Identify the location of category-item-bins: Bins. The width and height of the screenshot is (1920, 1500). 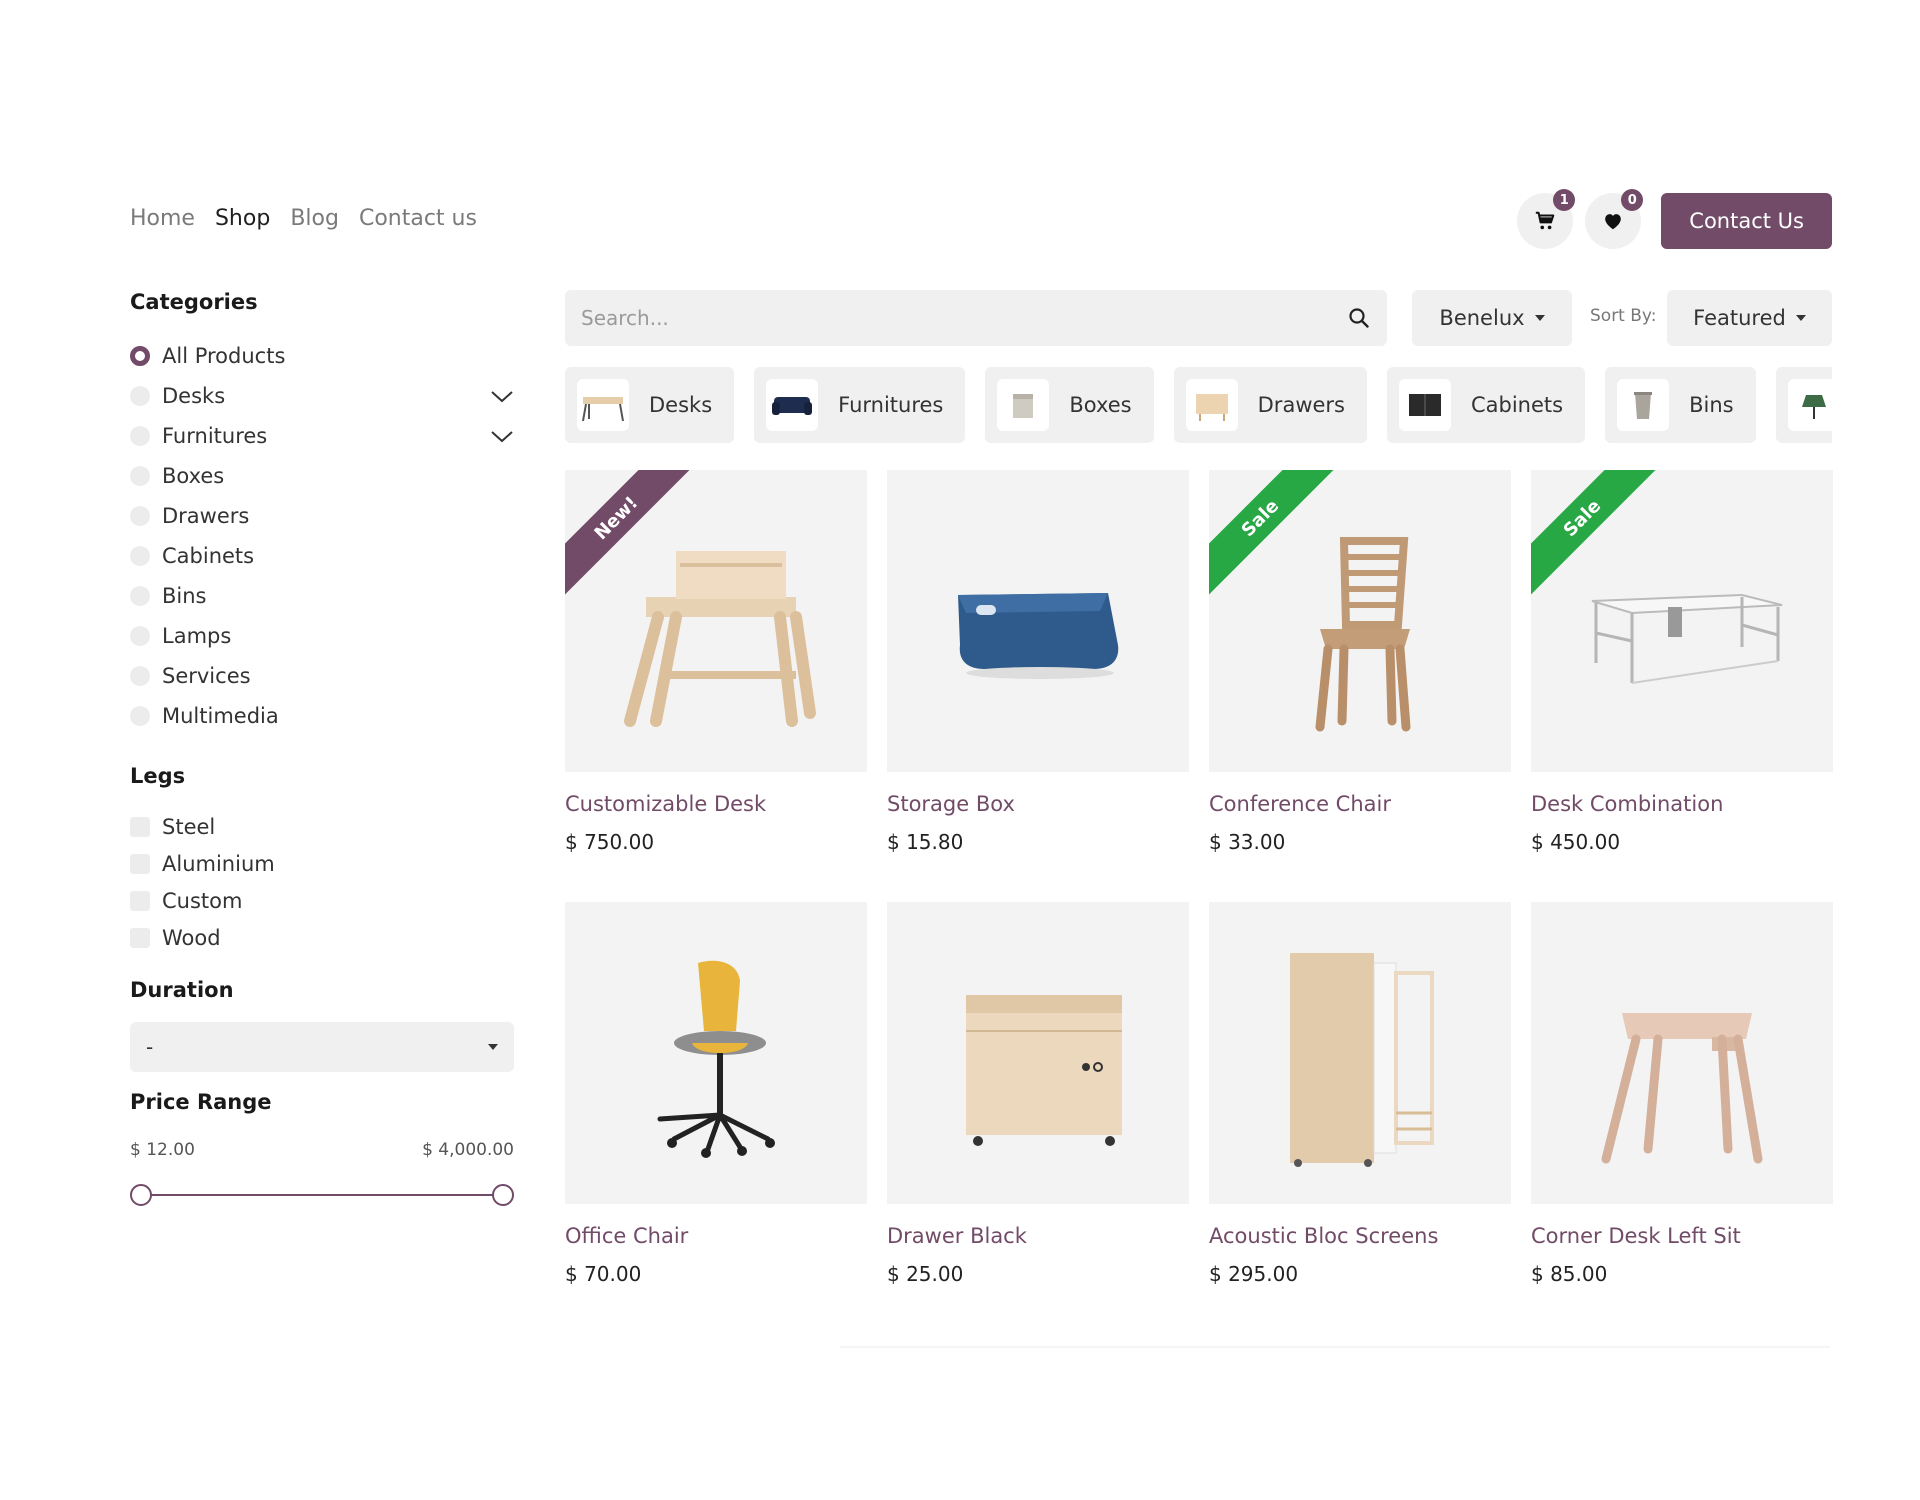
(322, 596).